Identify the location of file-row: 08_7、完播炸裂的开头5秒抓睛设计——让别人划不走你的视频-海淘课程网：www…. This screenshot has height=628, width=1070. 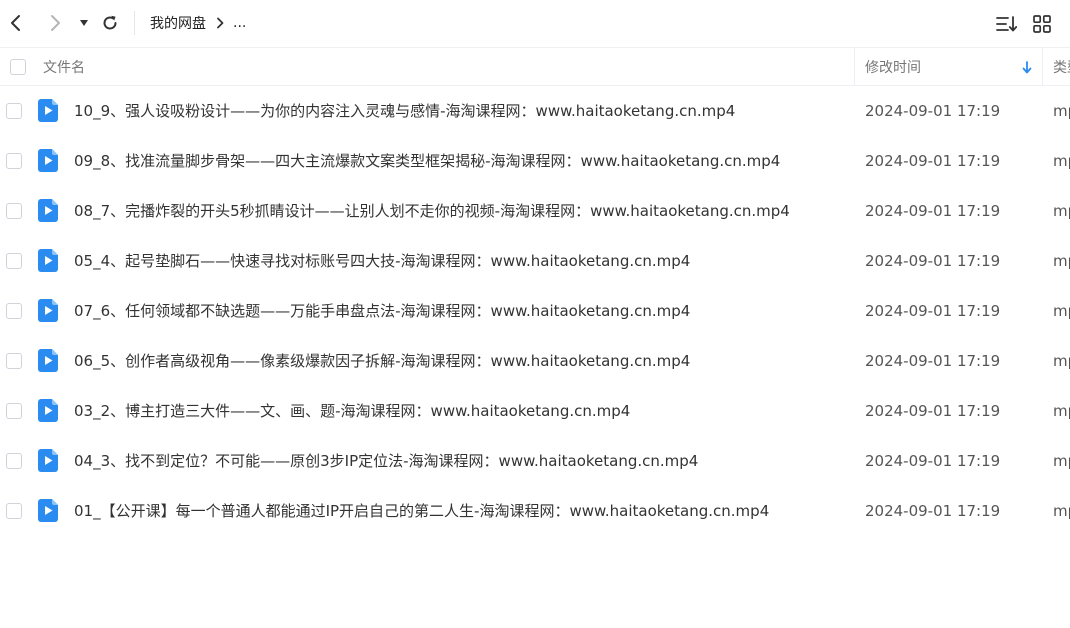
(535, 211).